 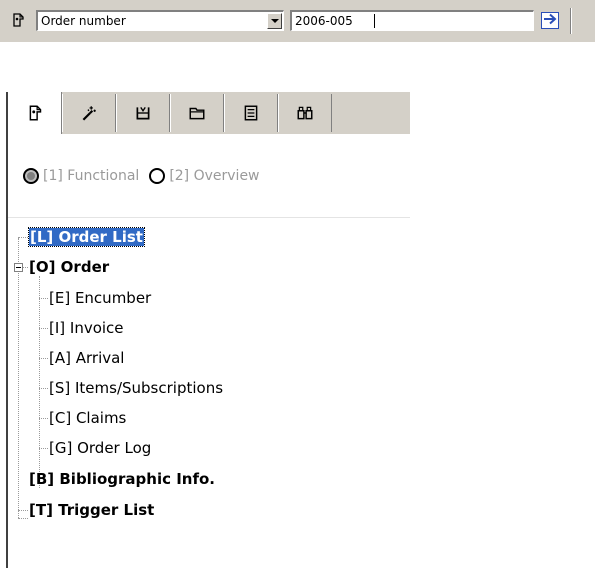 I want to click on radio-overview-label: [2] Overview, so click(x=214, y=176).